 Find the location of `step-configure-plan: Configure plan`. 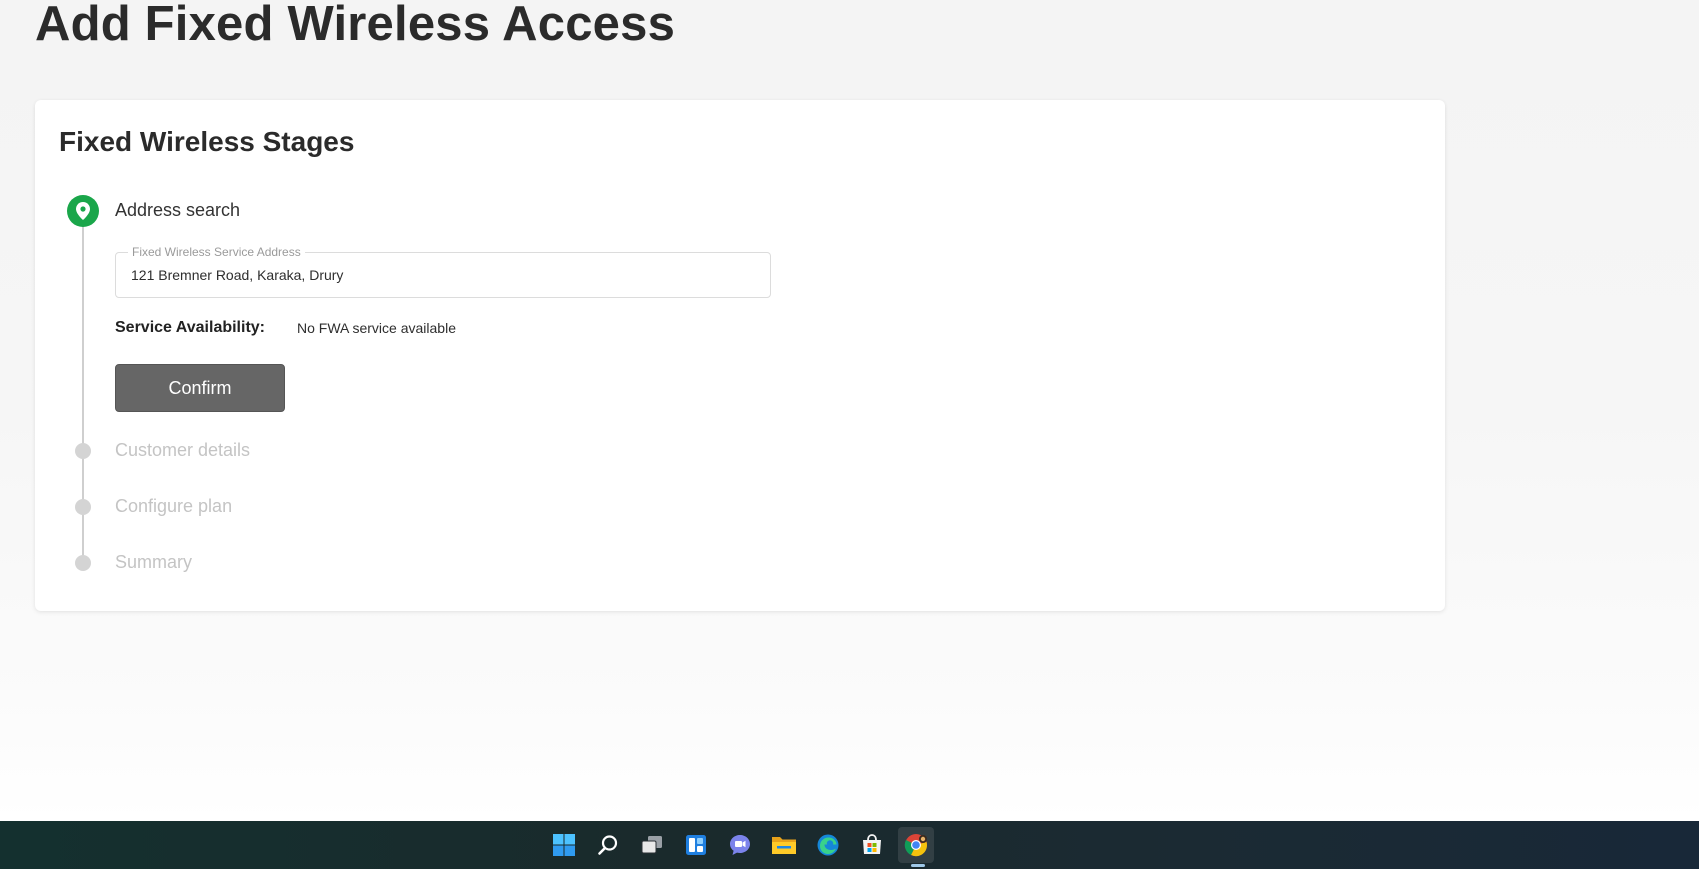

step-configure-plan: Configure plan is located at coordinates (173, 506).